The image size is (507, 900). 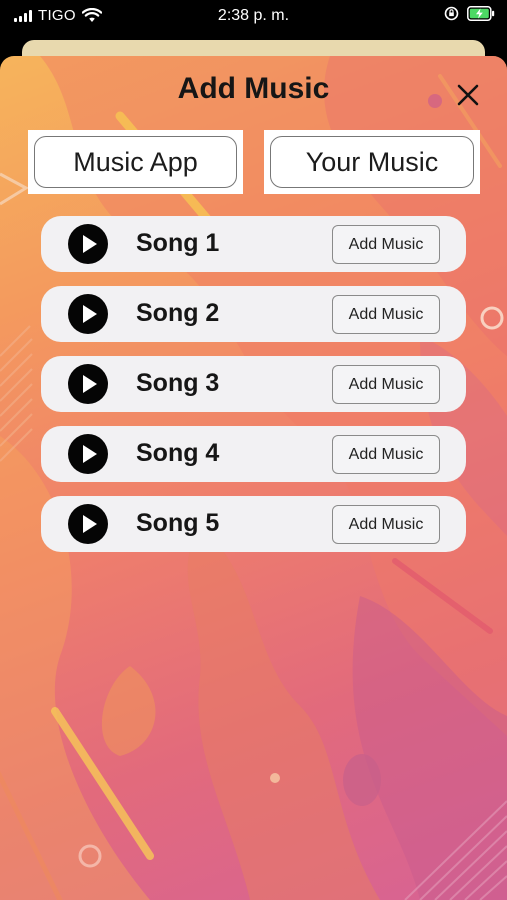 I want to click on song-title: Song 3, so click(x=178, y=383).